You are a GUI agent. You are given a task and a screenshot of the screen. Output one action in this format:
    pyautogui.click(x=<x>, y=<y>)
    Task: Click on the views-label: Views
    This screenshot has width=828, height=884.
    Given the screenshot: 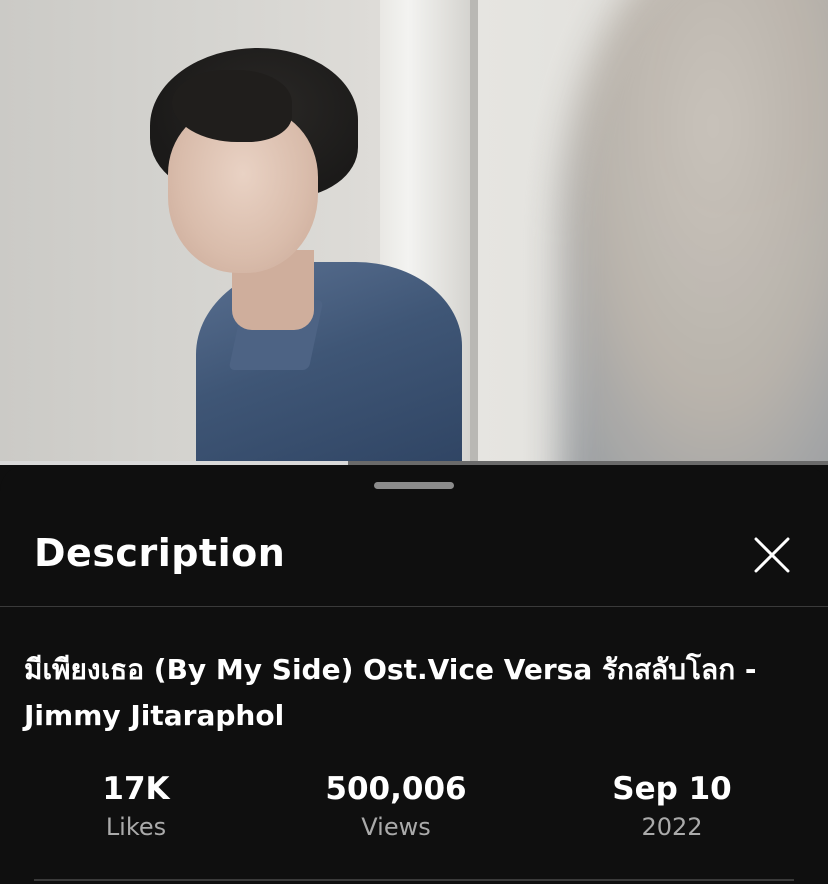 What is the action you would take?
    pyautogui.click(x=396, y=827)
    